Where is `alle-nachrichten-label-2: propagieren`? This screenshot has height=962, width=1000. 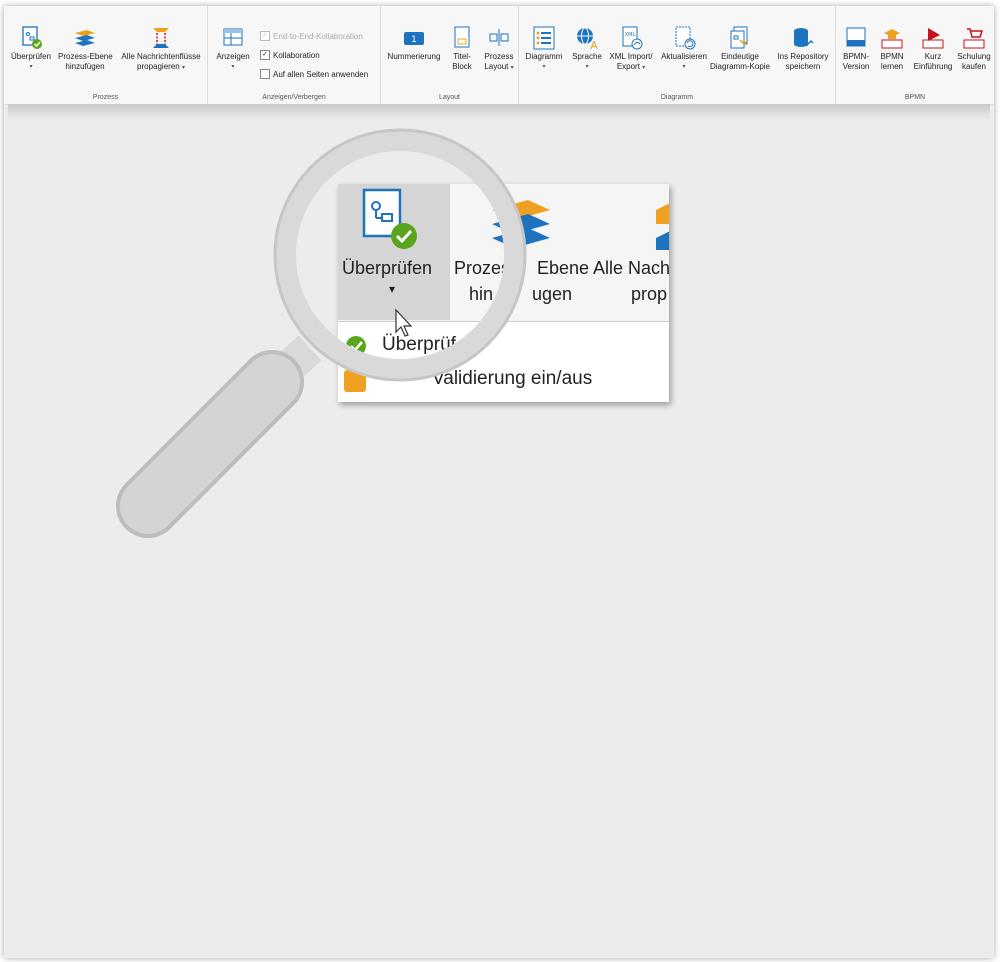 alle-nachrichten-label-2: propagieren is located at coordinates (158, 66).